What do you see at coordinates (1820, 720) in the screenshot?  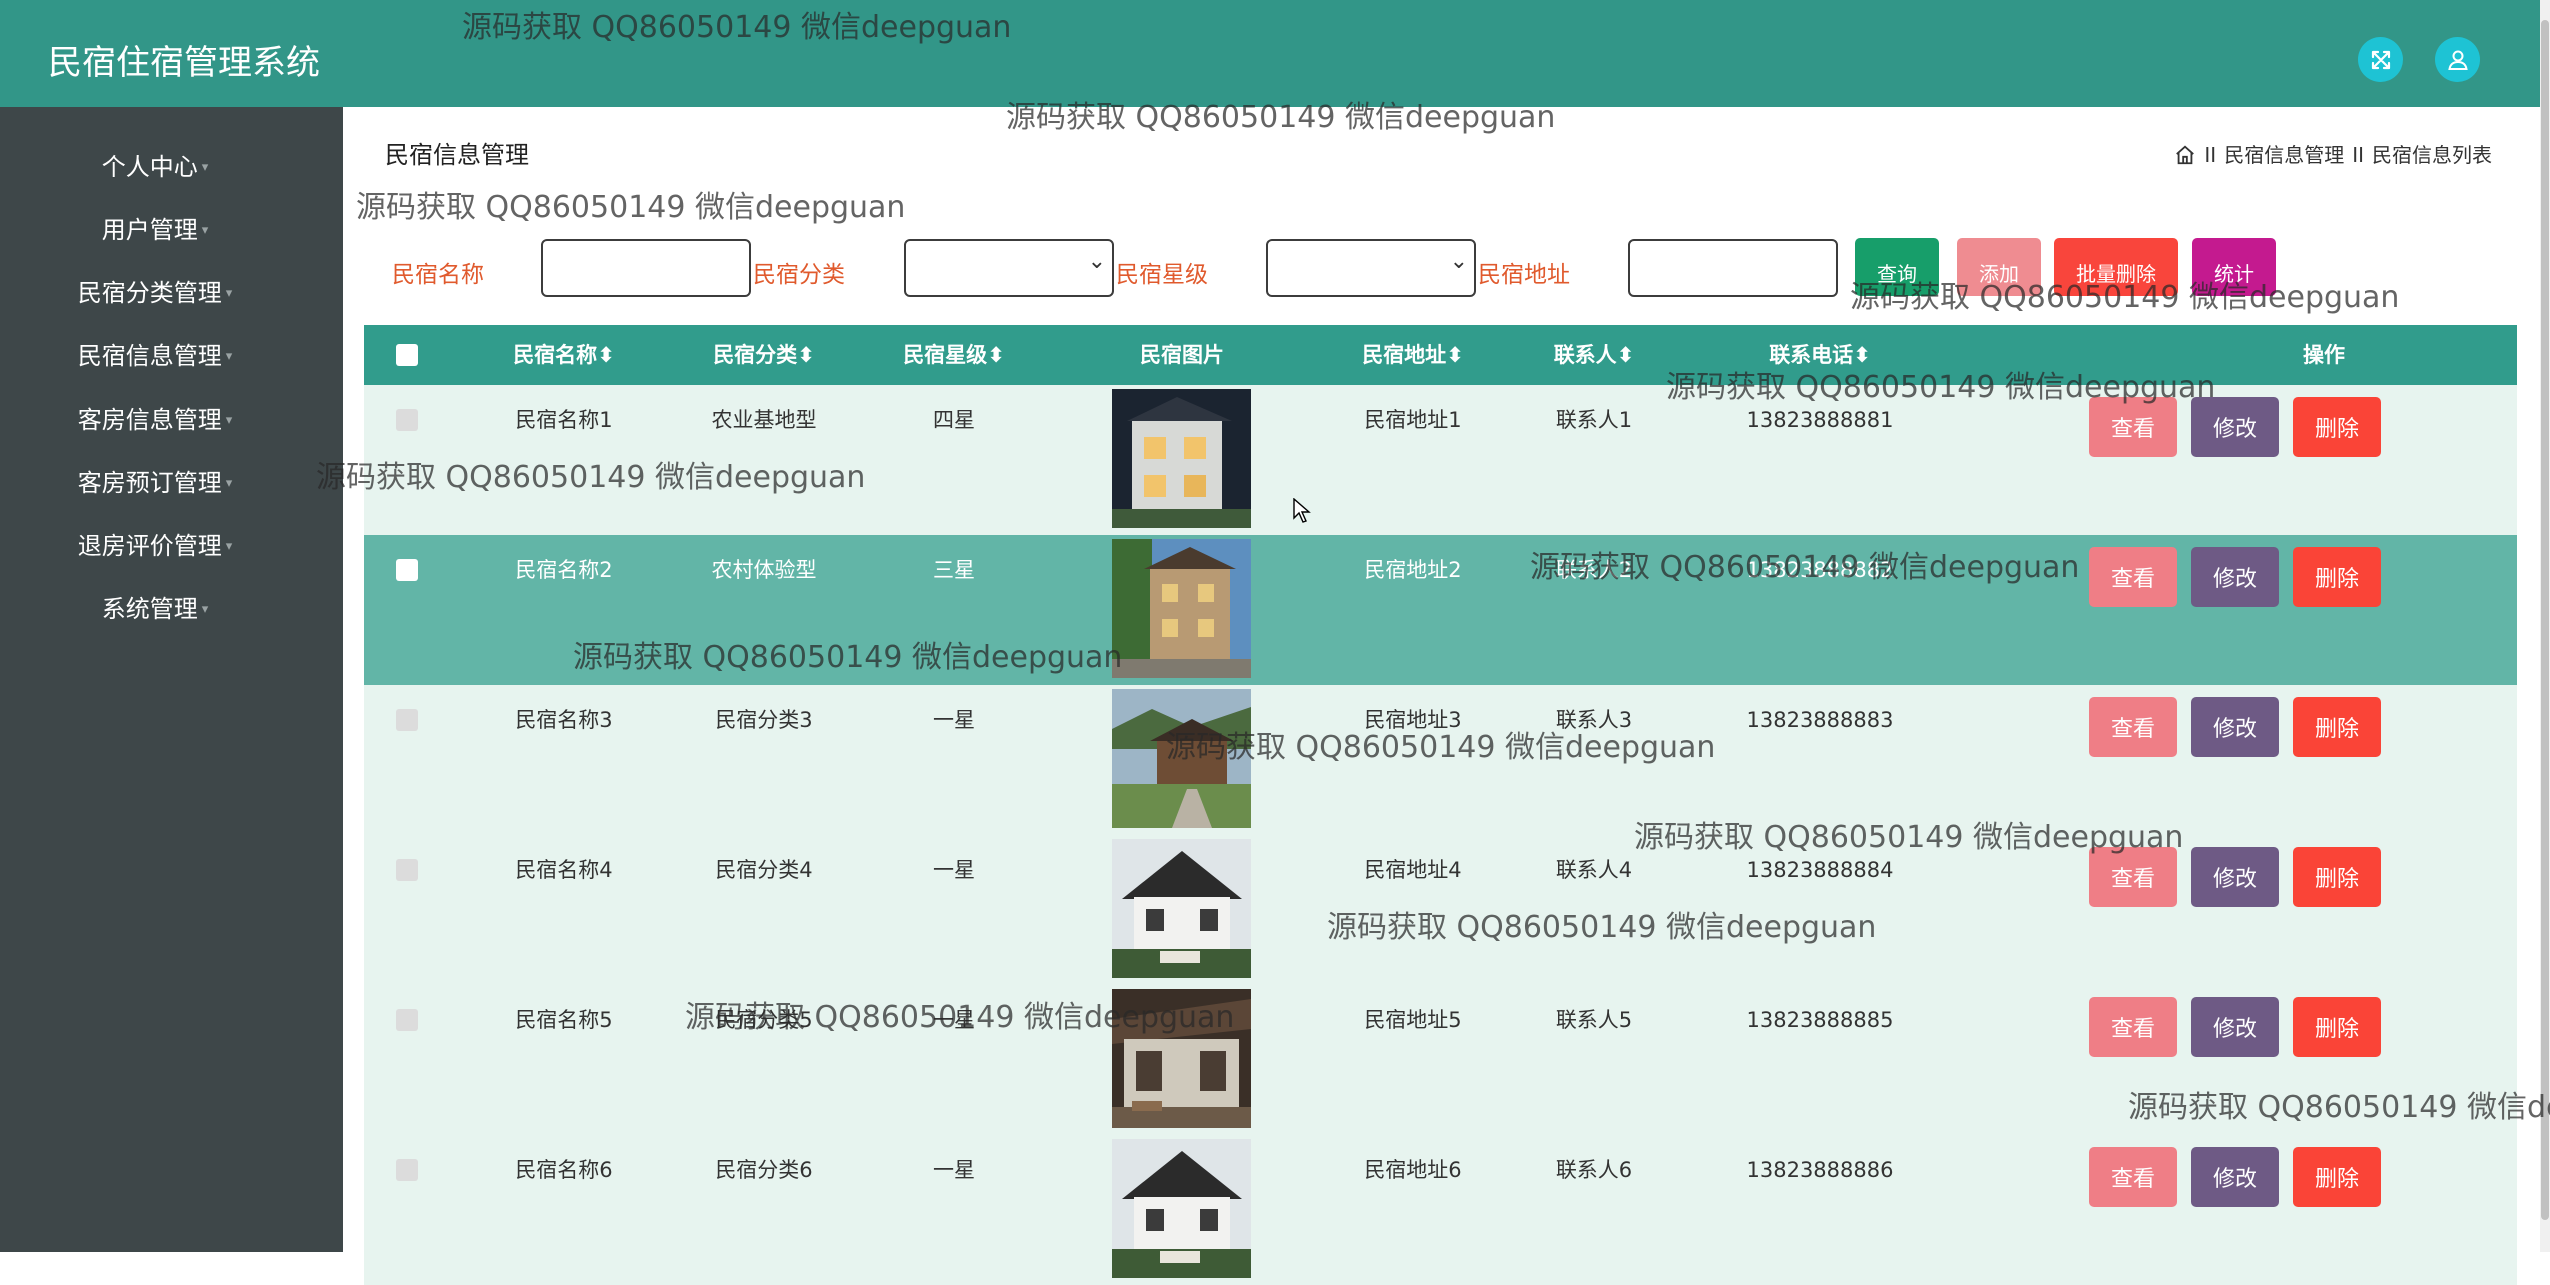 I see `cell-phone: 13823888883` at bounding box center [1820, 720].